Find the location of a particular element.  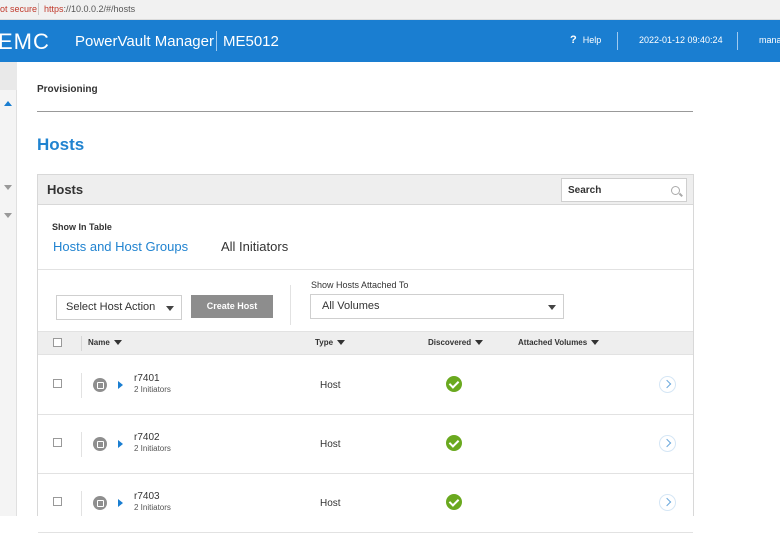

column-header-discovered: Discovered is located at coordinates (456, 342).